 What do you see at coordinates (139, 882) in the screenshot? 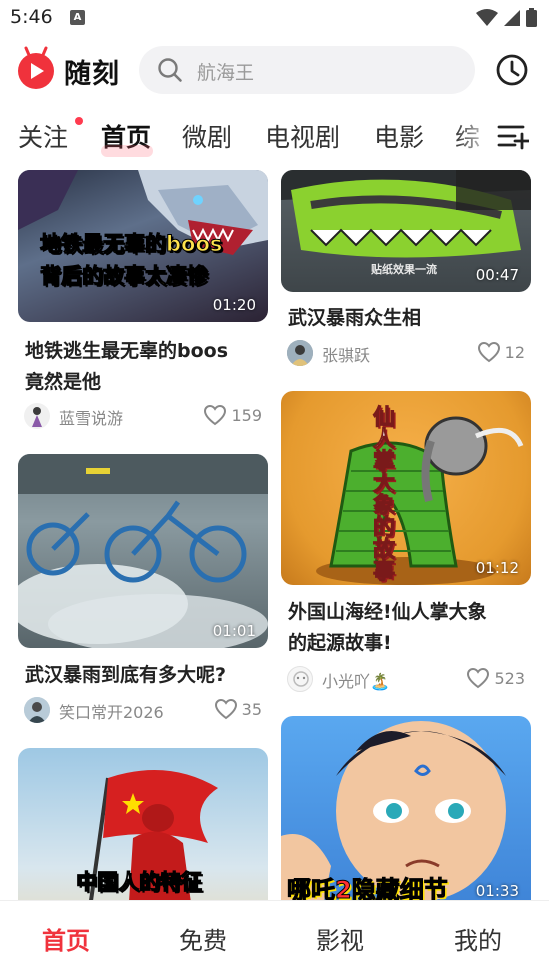
I see `thumbnail-caption: 中国人的特征` at bounding box center [139, 882].